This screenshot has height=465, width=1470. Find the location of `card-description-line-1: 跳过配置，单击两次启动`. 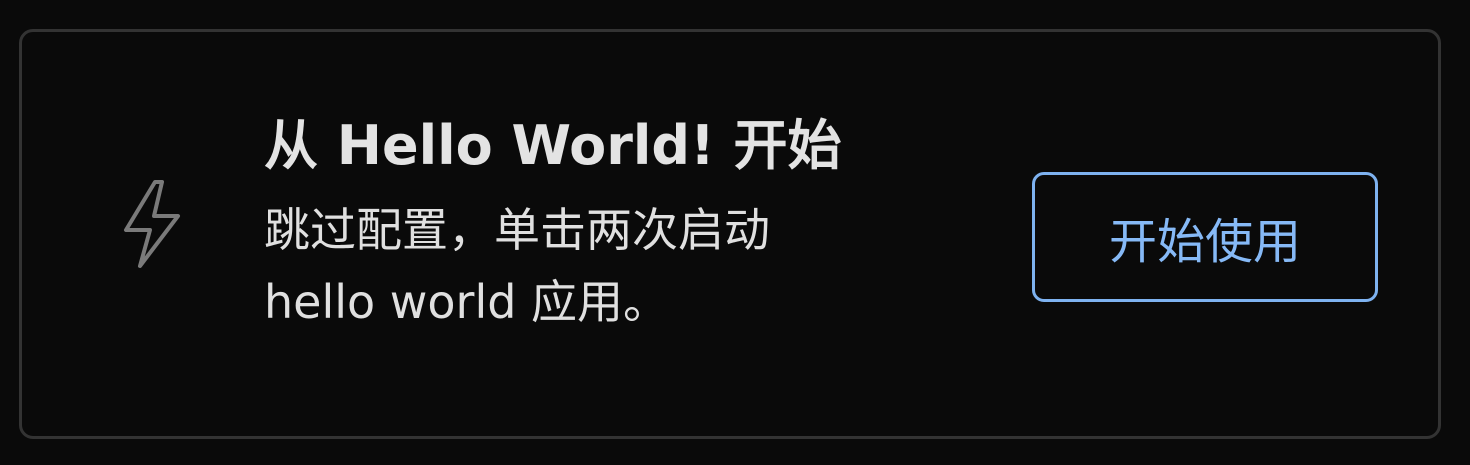

card-description-line-1: 跳过配置，单击两次启动 is located at coordinates (517, 230).